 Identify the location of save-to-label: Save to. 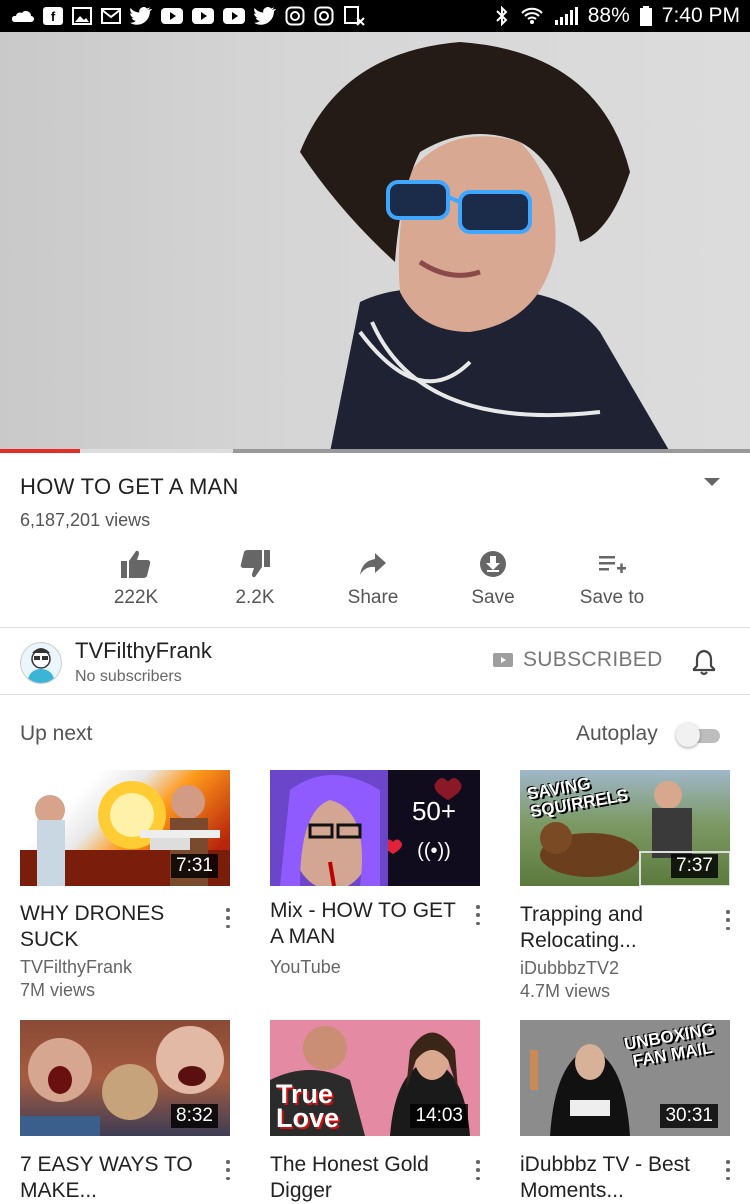
(612, 597).